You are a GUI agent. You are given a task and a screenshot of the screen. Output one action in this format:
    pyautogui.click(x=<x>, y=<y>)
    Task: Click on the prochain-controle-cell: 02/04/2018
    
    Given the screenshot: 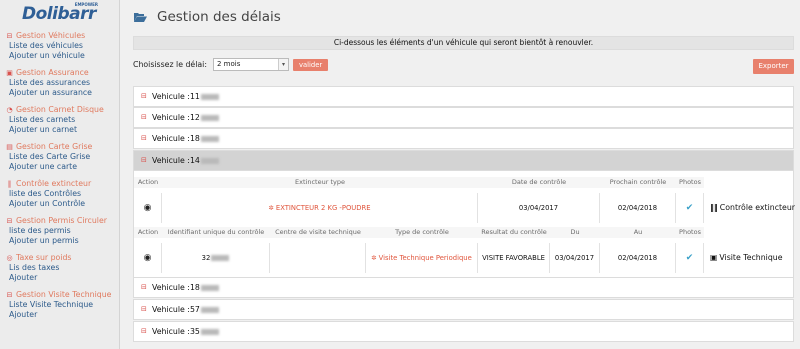 What is the action you would take?
    pyautogui.click(x=638, y=208)
    